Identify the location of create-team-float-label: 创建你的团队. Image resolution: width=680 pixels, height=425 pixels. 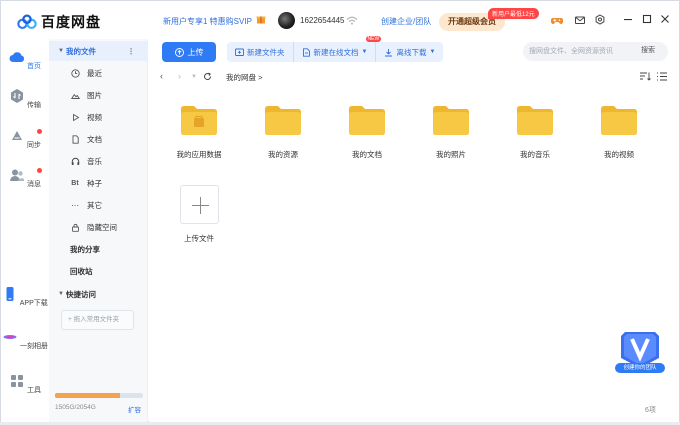
(640, 368).